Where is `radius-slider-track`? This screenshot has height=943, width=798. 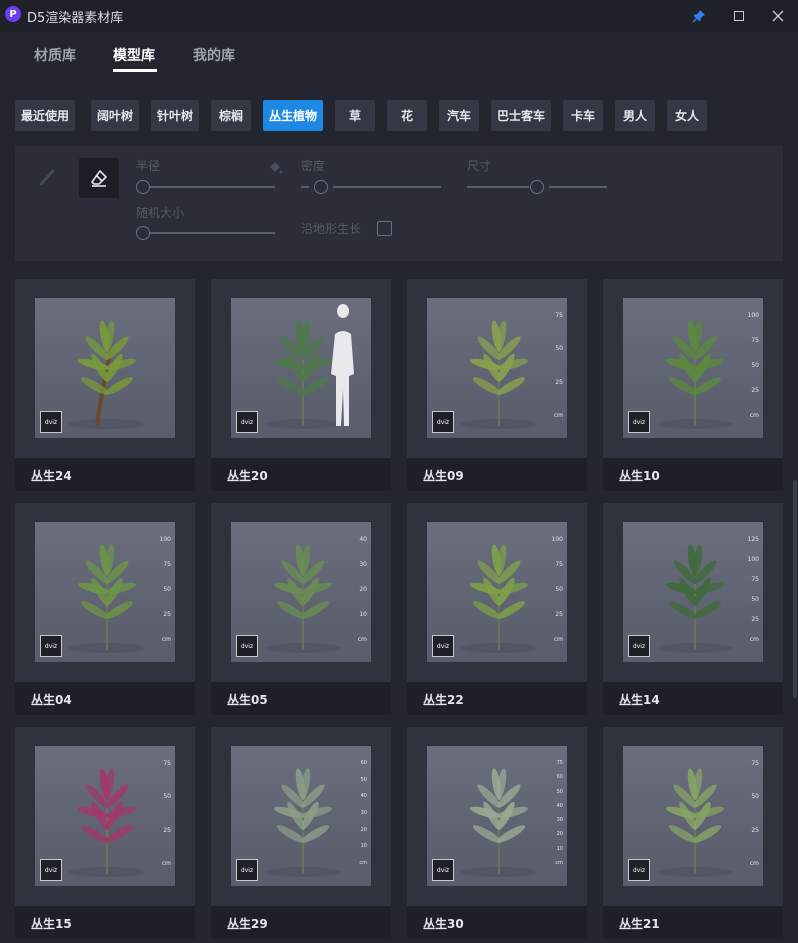 radius-slider-track is located at coordinates (212, 187).